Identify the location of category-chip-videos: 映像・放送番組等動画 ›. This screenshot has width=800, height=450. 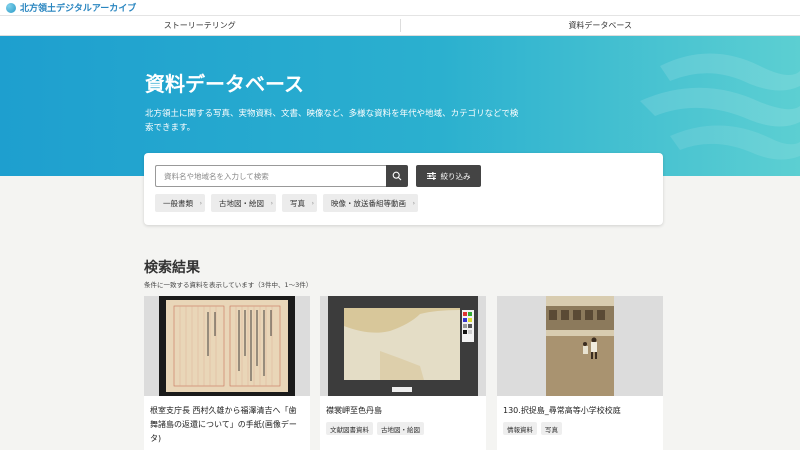
(370, 203).